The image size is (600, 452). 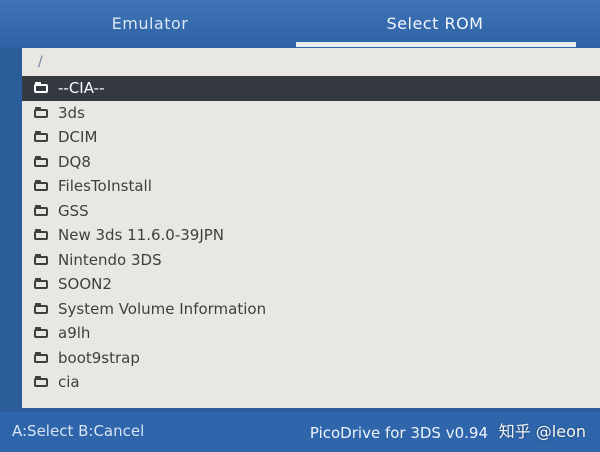 I want to click on file-name: FilesToInstall, so click(x=105, y=186).